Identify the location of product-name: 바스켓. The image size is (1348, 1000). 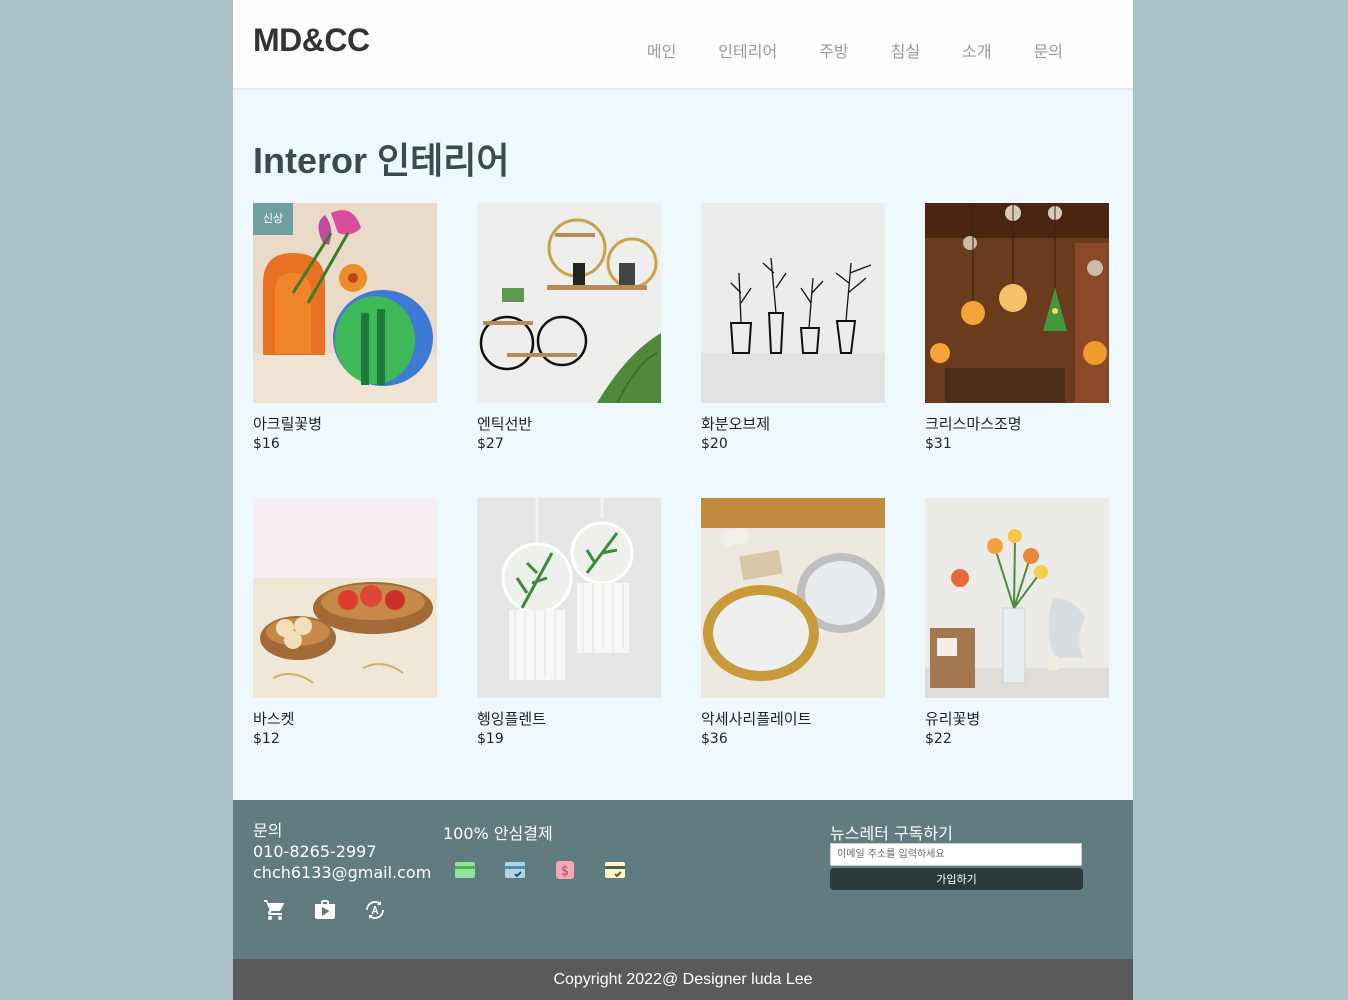
(345, 718).